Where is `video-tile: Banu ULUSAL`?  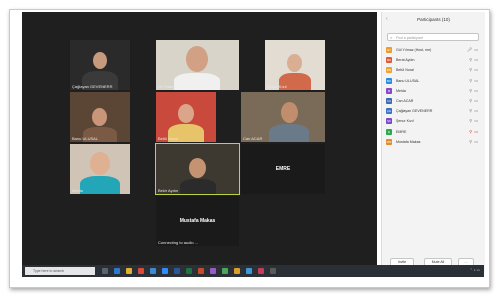 video-tile: Banu ULUSAL is located at coordinates (100, 117).